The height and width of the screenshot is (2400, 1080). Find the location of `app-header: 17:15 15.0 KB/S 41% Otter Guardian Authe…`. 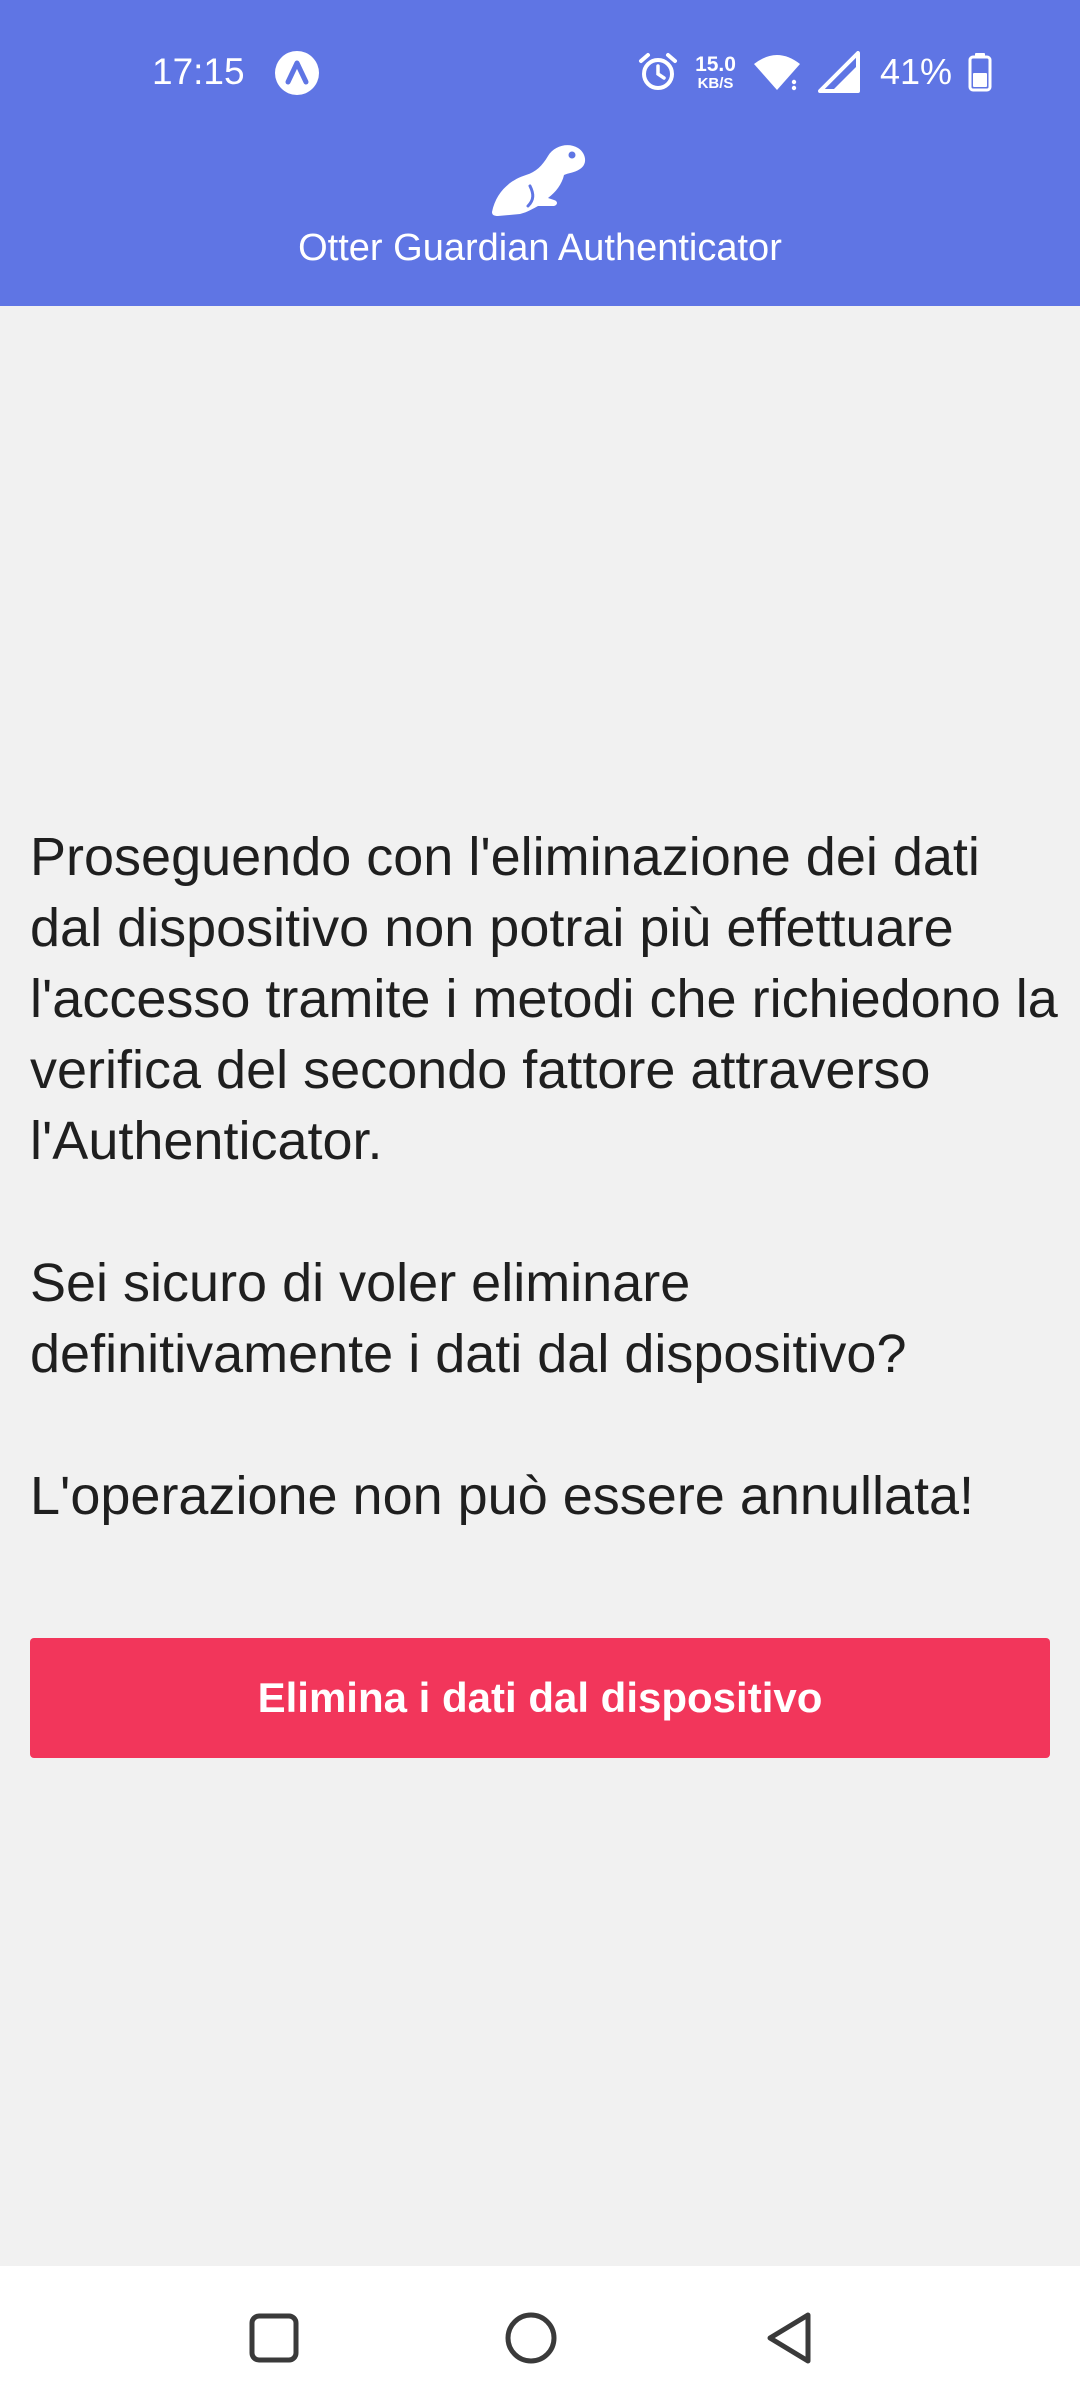

app-header: 17:15 15.0 KB/S 41% Otter Guardian Authe… is located at coordinates (540, 153).